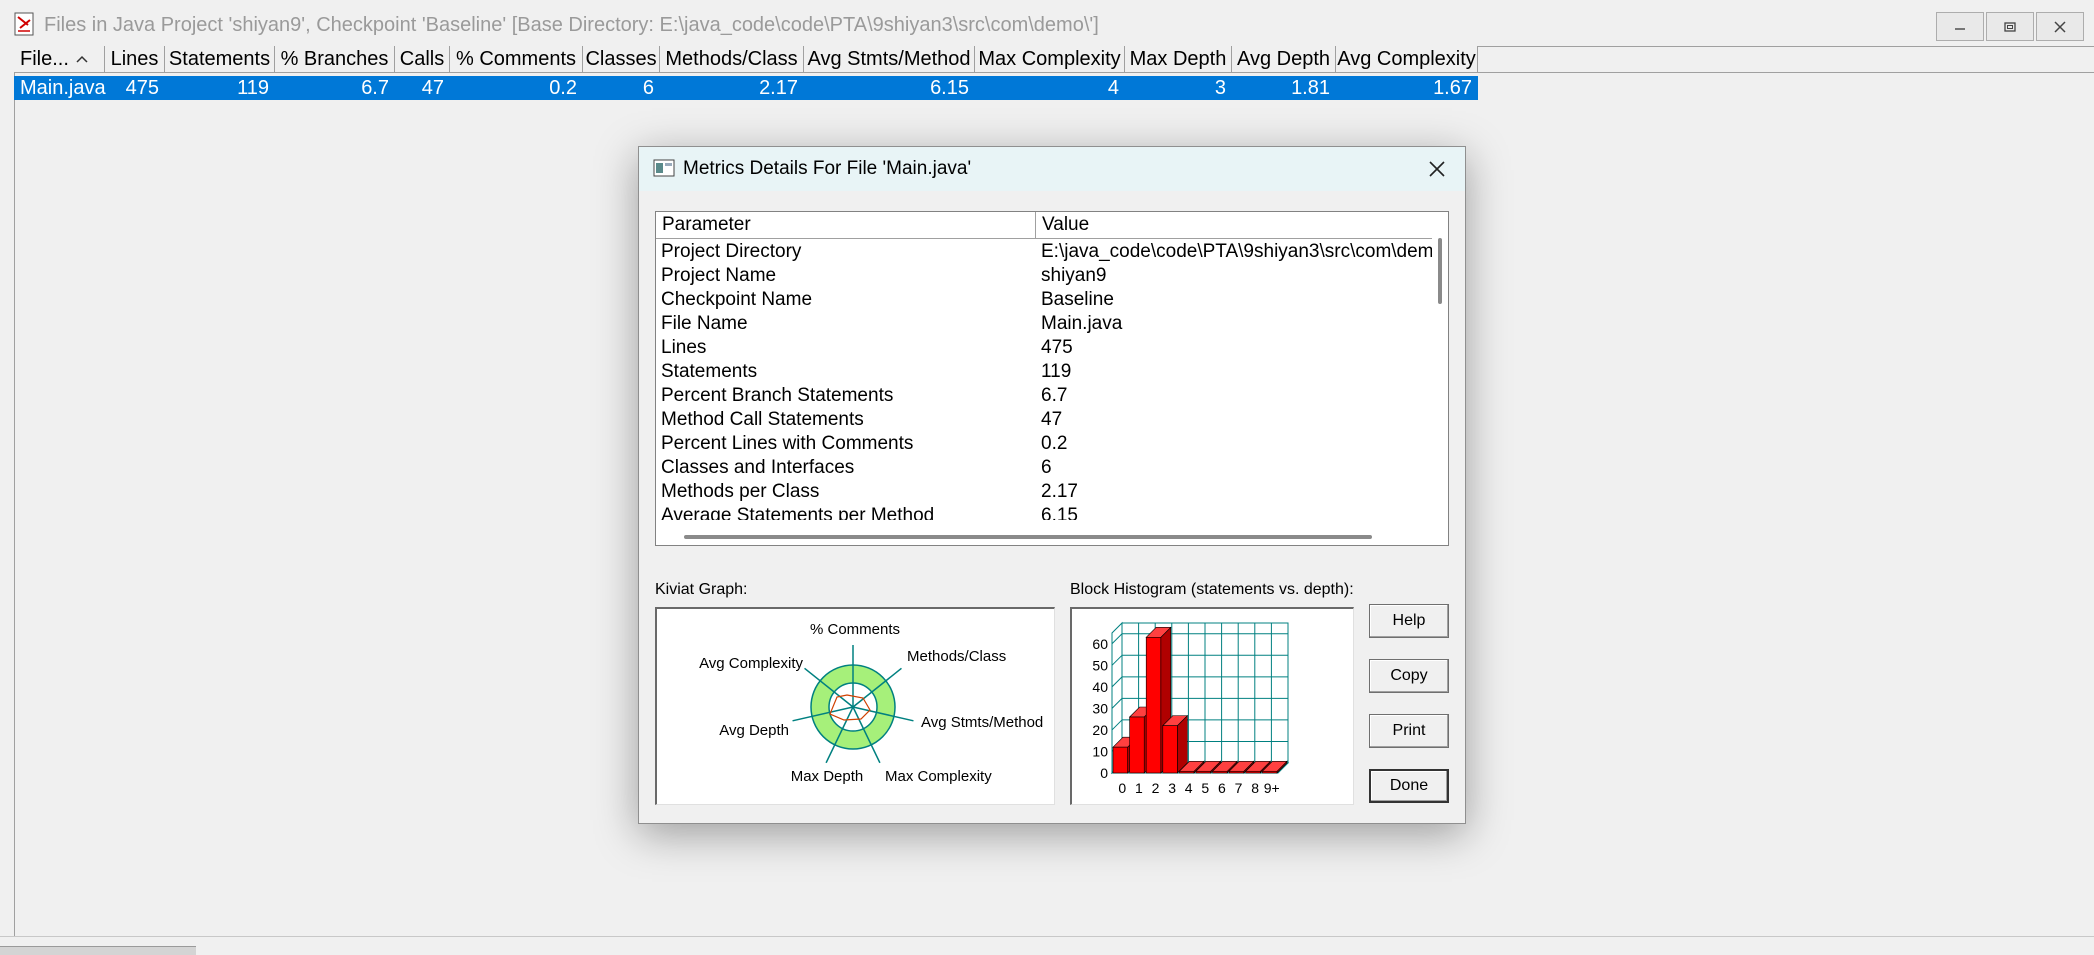  I want to click on horizontal-scrollbar, so click(1052, 537).